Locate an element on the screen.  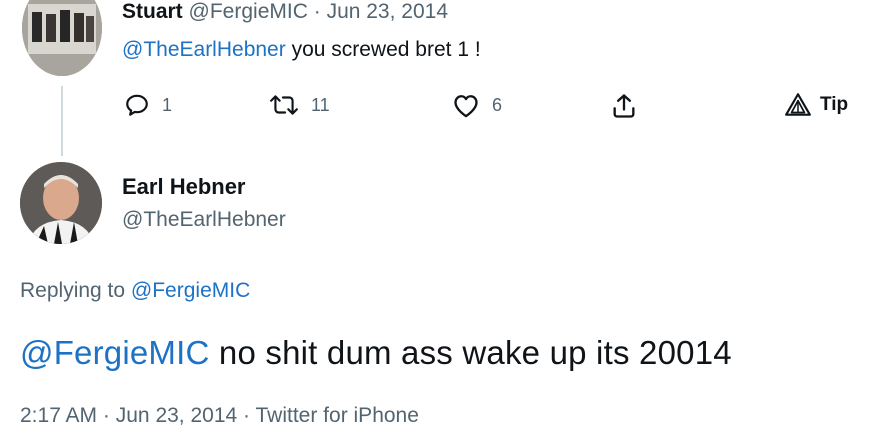
reply-tweet-header: Stuart @FergieMIC · Jun 23, 2014 is located at coordinates (285, 12).